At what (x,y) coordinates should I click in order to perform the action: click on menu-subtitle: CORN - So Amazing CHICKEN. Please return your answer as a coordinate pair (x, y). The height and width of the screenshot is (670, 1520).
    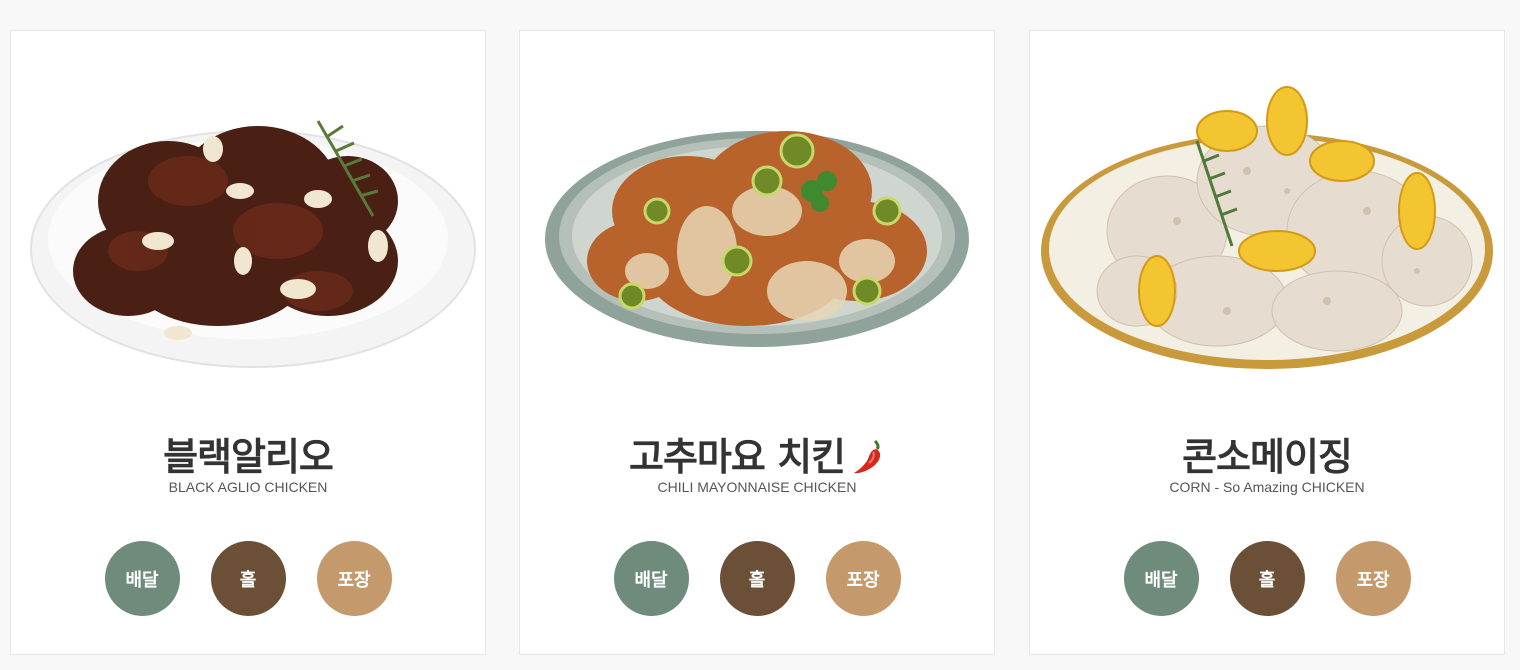
    Looking at the image, I should click on (1267, 487).